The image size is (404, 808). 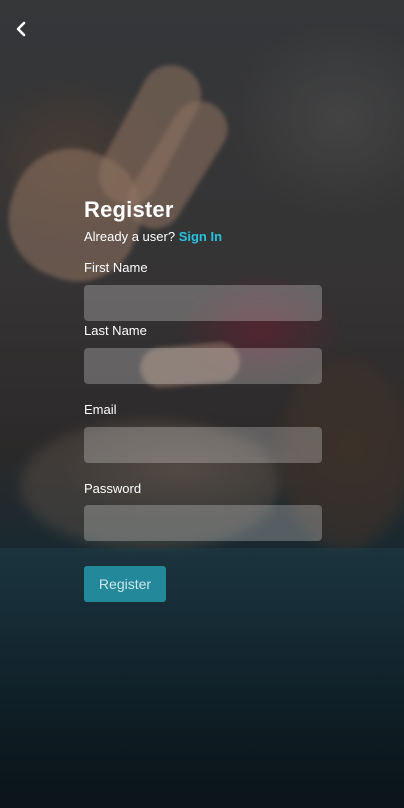 What do you see at coordinates (130, 236) in the screenshot?
I see `sign-in-prompt-text: Already a user?` at bounding box center [130, 236].